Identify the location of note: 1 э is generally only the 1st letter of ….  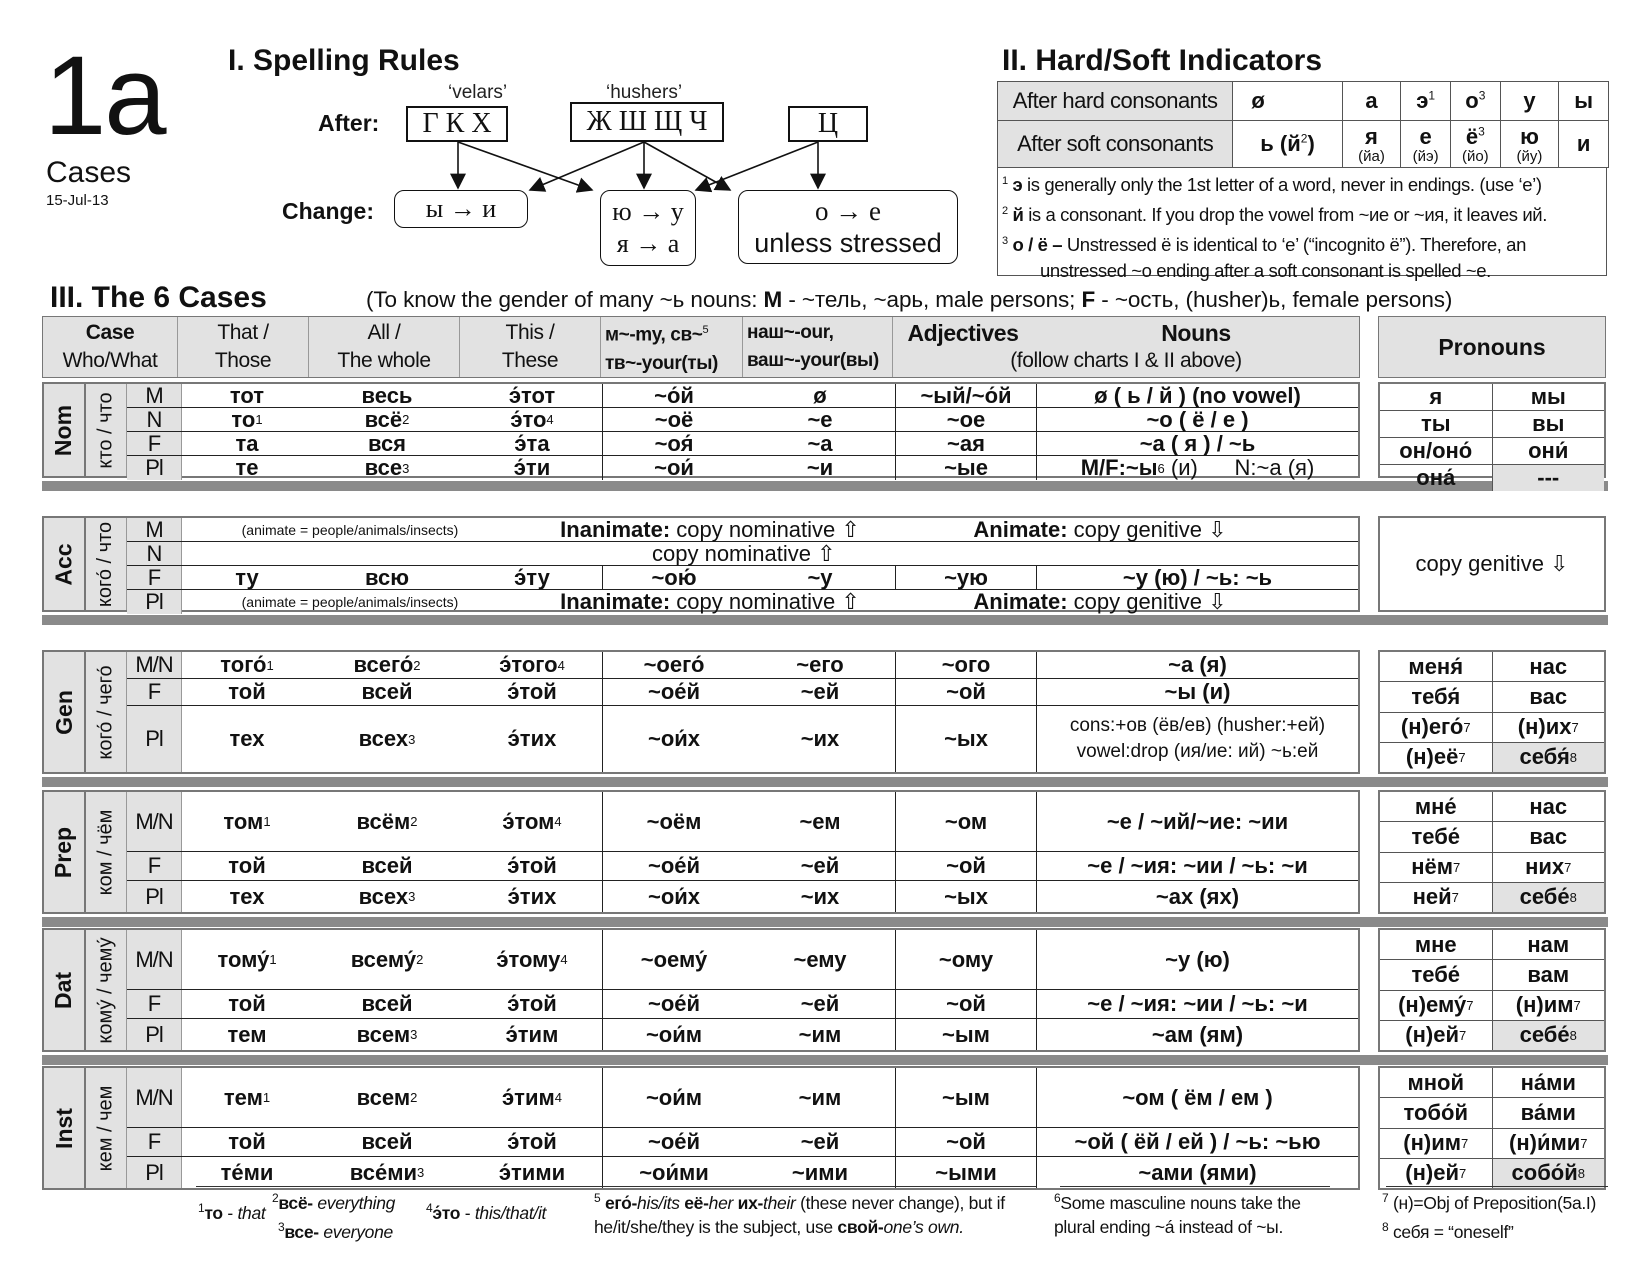
(1272, 185).